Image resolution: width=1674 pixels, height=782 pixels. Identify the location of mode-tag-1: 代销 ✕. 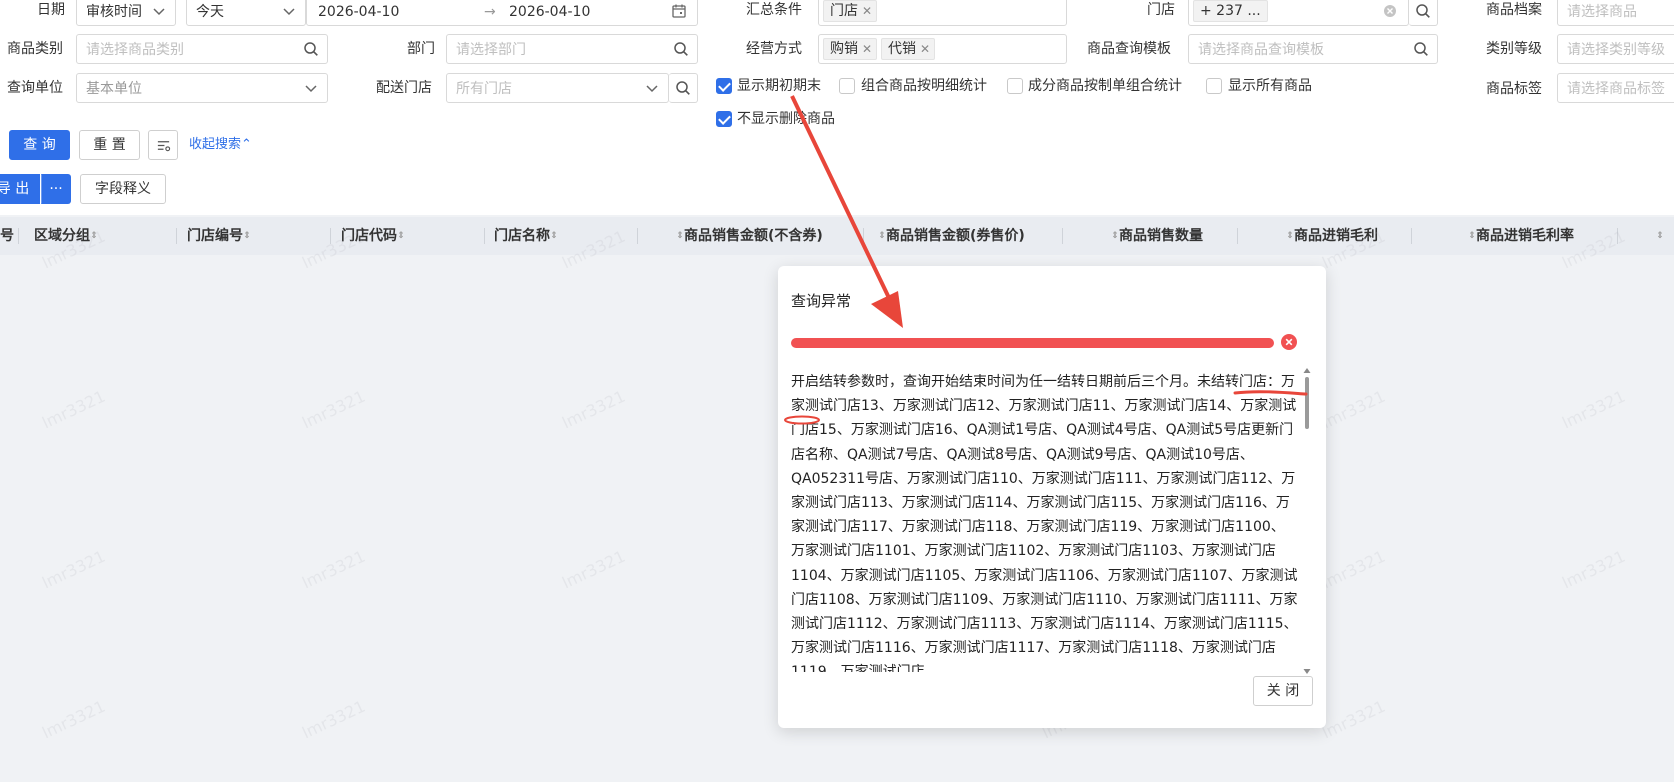
(908, 49).